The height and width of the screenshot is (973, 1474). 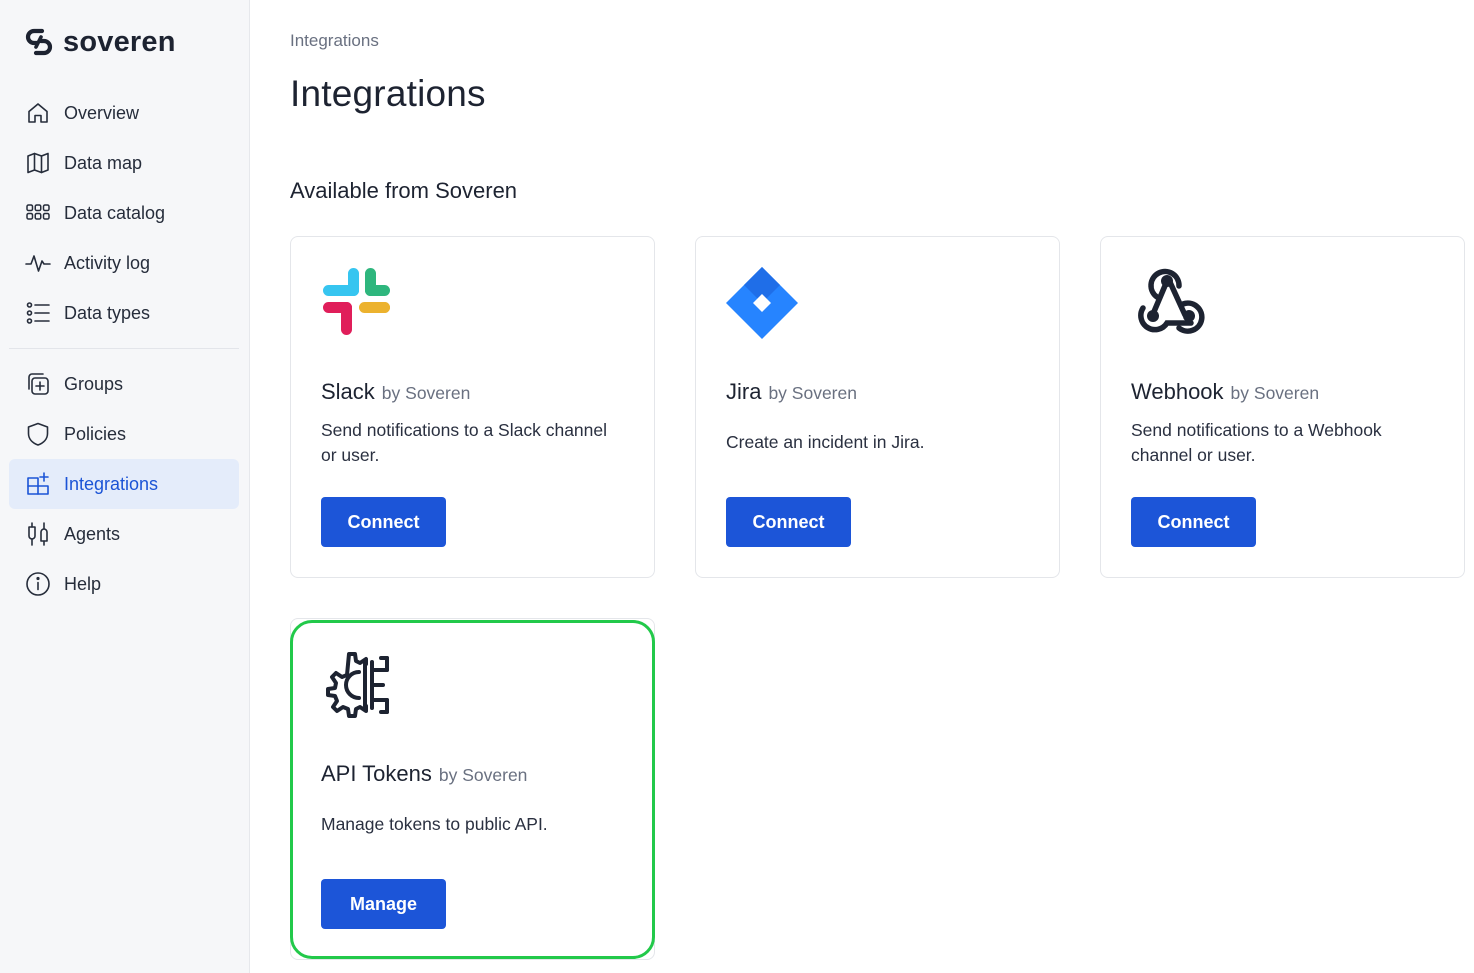 What do you see at coordinates (124, 348) in the screenshot?
I see `sidebar-divider` at bounding box center [124, 348].